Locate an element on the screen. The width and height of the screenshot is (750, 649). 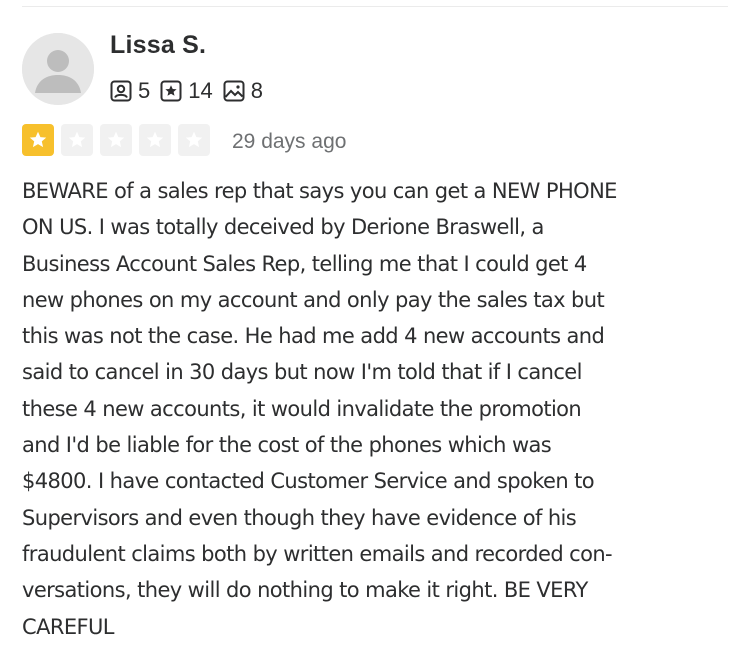
review-date: 29 days ago is located at coordinates (289, 141).